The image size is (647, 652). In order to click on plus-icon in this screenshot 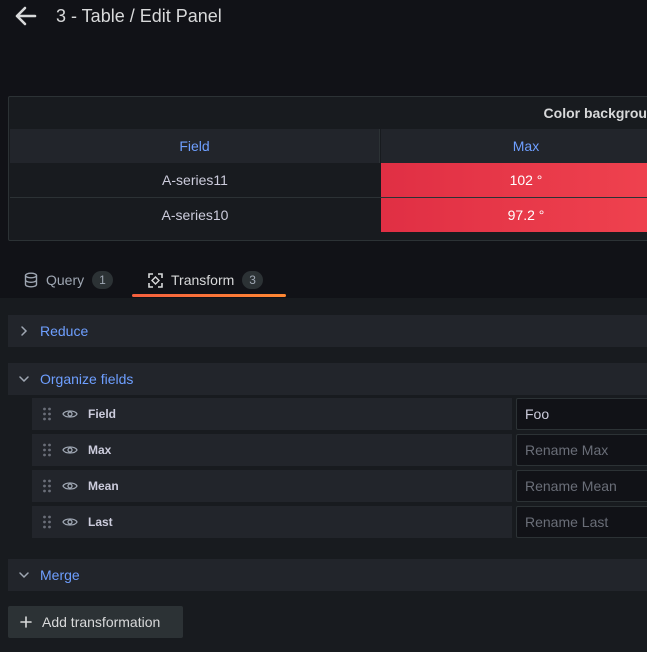, I will do `click(26, 622)`.